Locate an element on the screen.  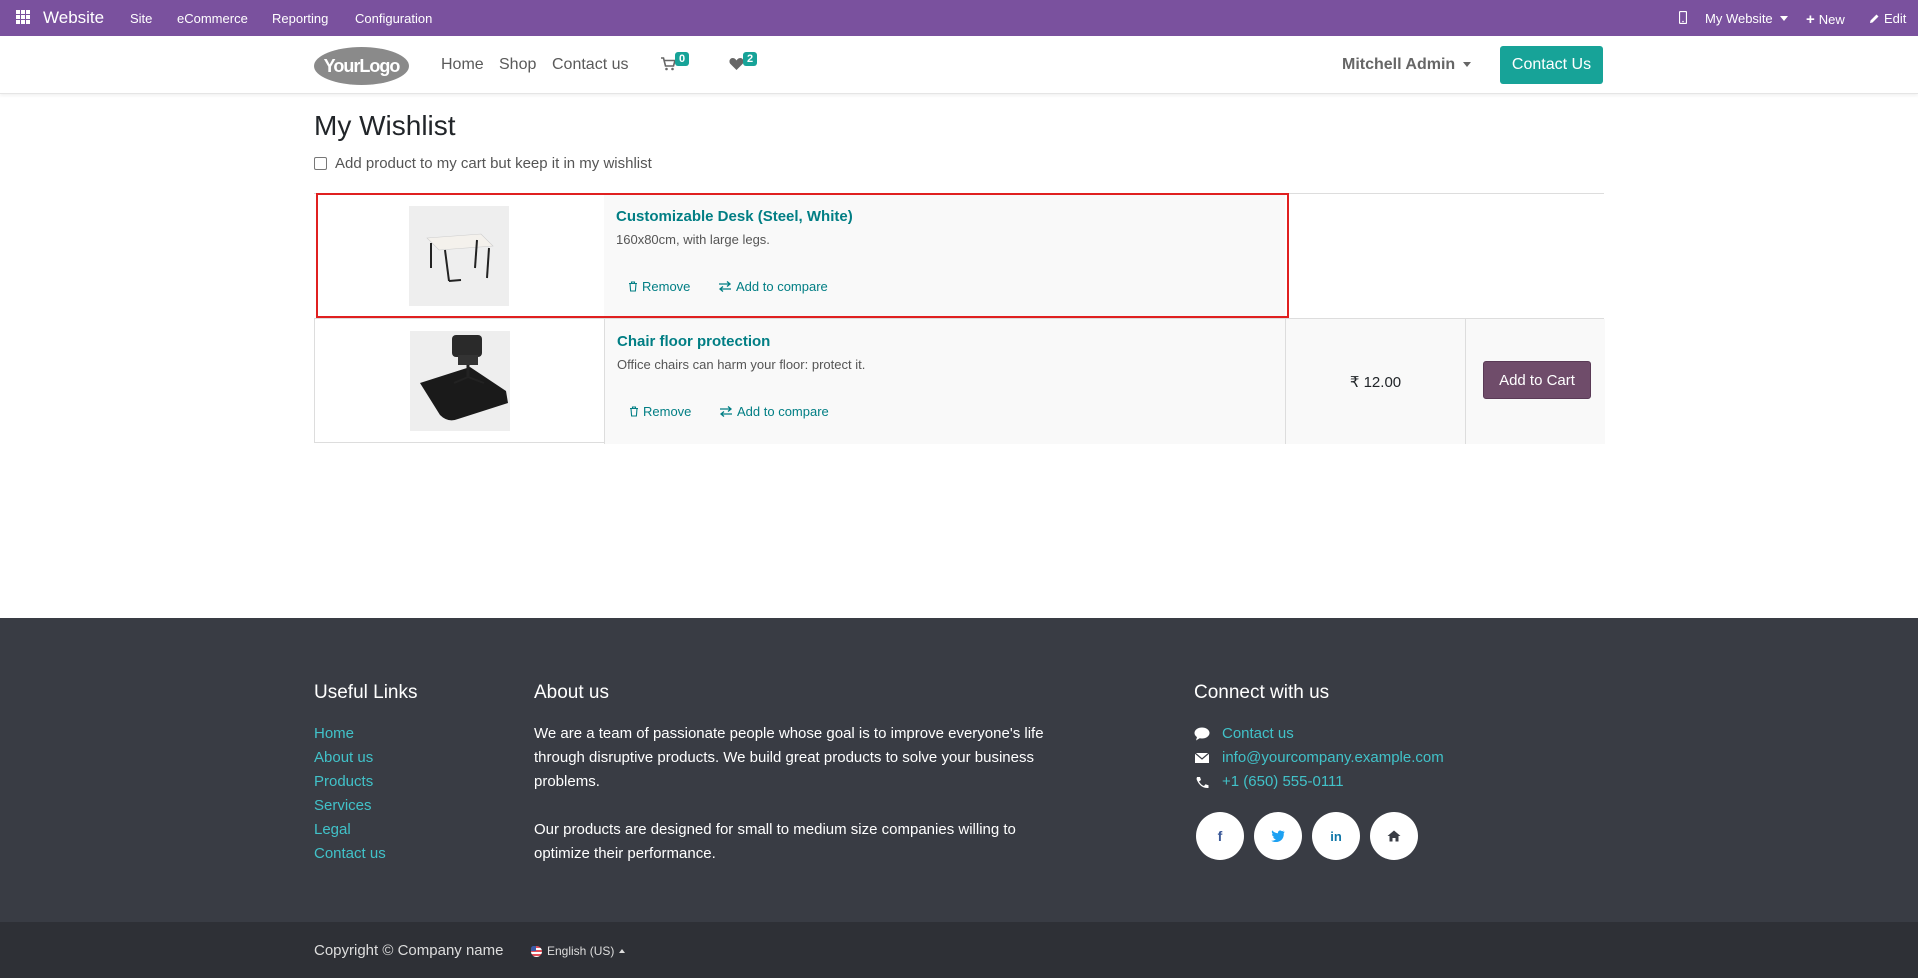
phone-item: +1 (650) 555-0111 is located at coordinates (1319, 782).